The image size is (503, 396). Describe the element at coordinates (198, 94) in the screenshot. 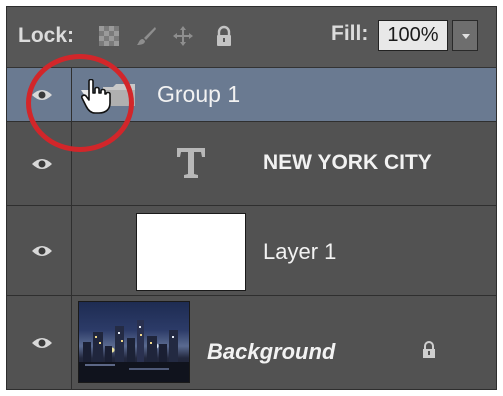

I see `layer-name-group-1: Group 1` at that location.